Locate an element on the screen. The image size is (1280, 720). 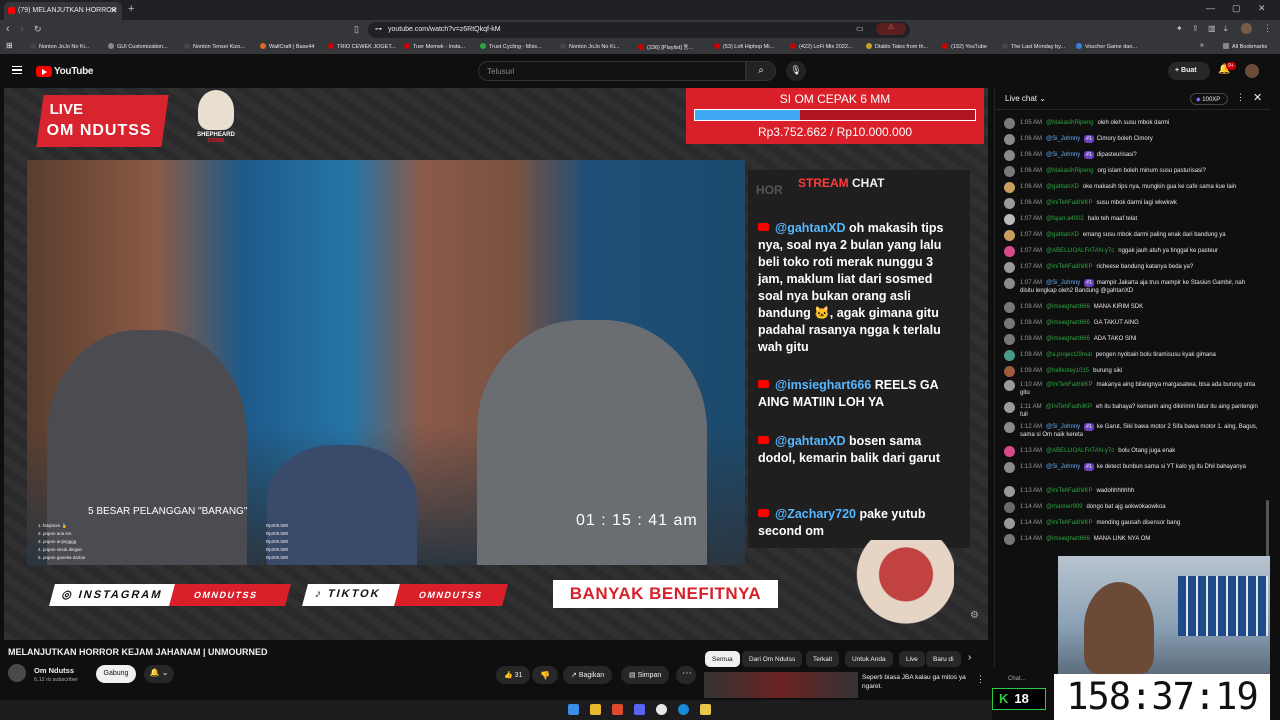
new-tab-icon: + is located at coordinates (131, 9).